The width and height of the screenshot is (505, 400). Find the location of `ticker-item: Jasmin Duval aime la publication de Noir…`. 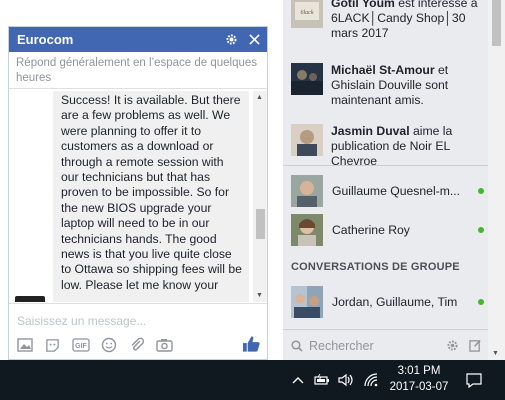

ticker-item: Jasmin Duval aime la publication de Noir… is located at coordinates (388, 144).